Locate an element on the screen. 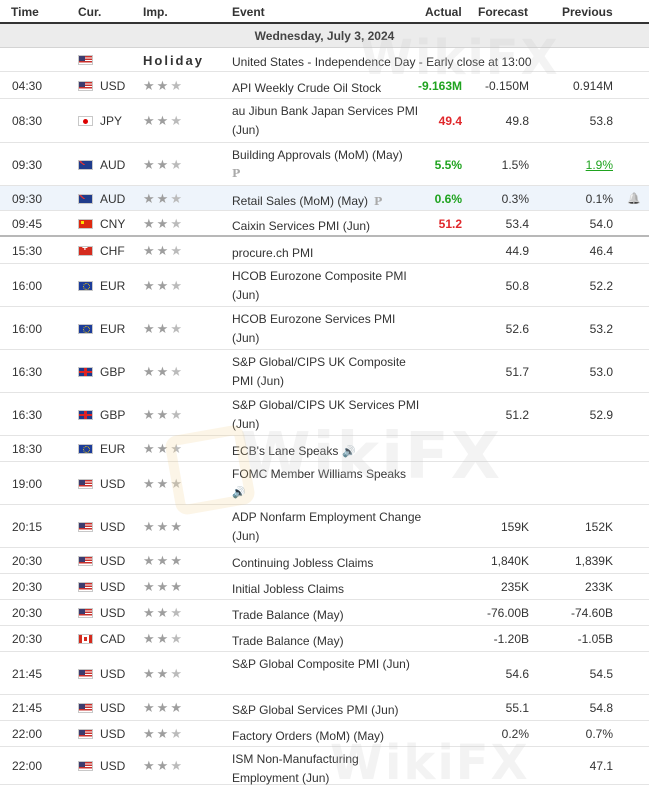 The height and width of the screenshot is (791, 649). row-event: HCOB Eurozone Services PMI (Jun) is located at coordinates (327, 329).